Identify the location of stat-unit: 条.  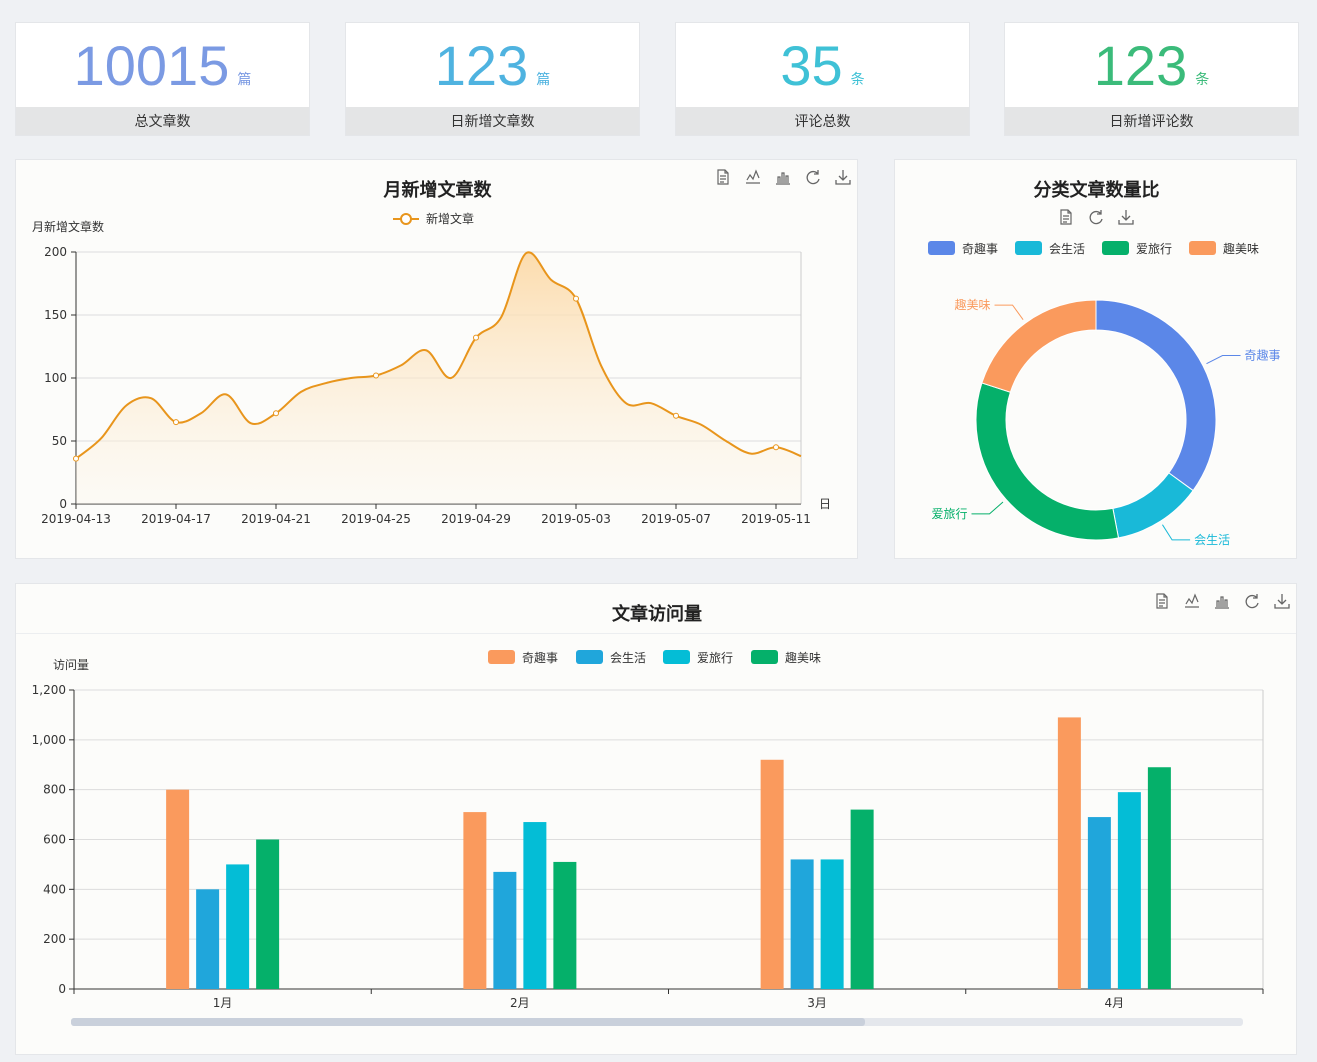
(857, 80).